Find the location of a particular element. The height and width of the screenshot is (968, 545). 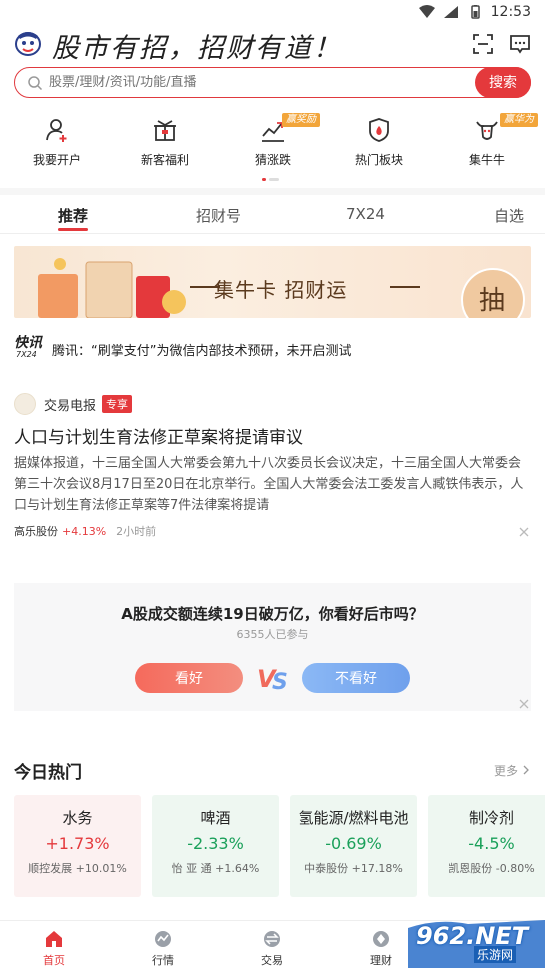

mascot-logo-icon is located at coordinates (28, 44).